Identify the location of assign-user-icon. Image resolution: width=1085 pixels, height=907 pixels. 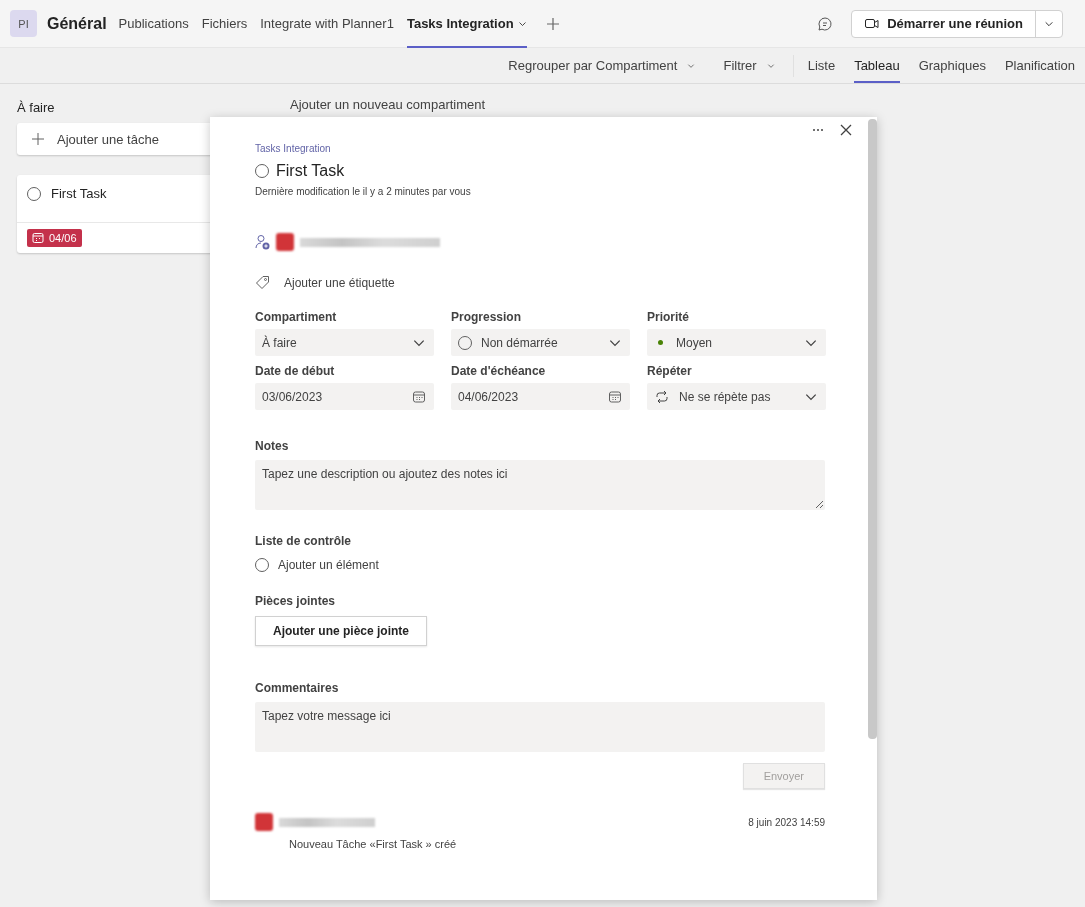
(262, 242).